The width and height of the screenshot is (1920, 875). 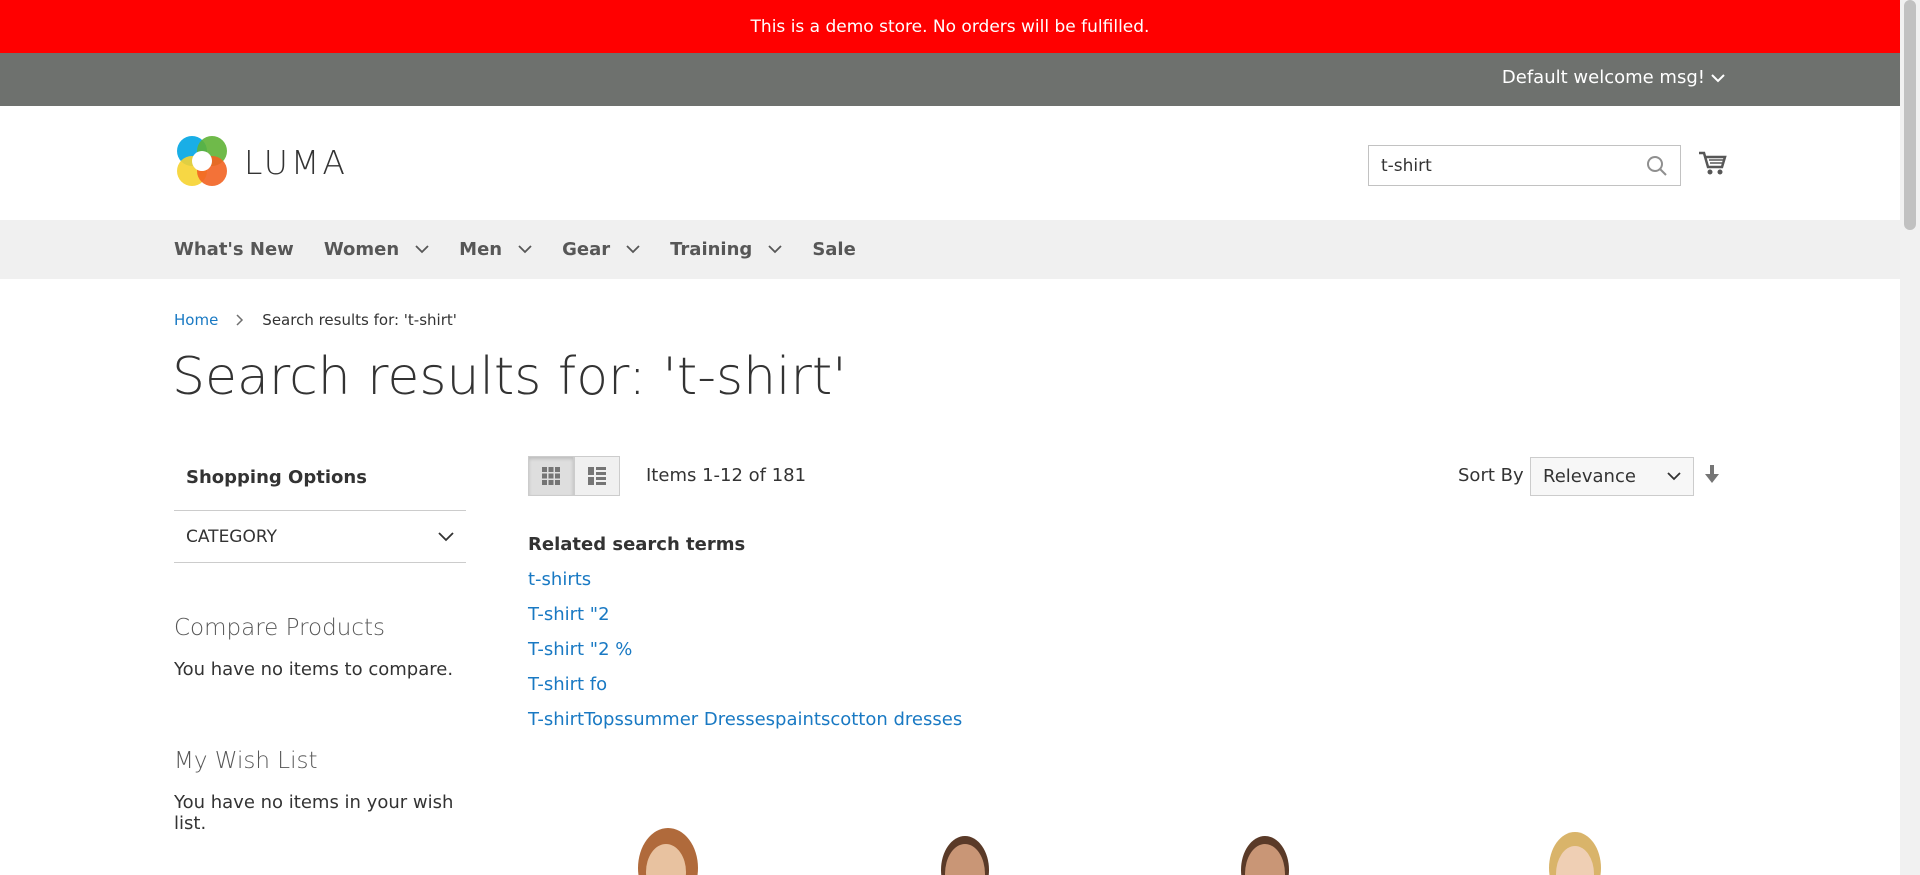 I want to click on nav-label: What's New, so click(x=234, y=249).